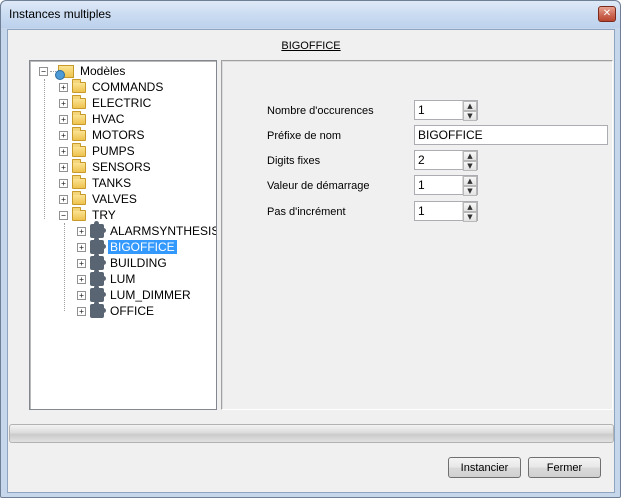 Image resolution: width=621 pixels, height=498 pixels. I want to click on tree-node-folder: − TRY, so click(88, 214).